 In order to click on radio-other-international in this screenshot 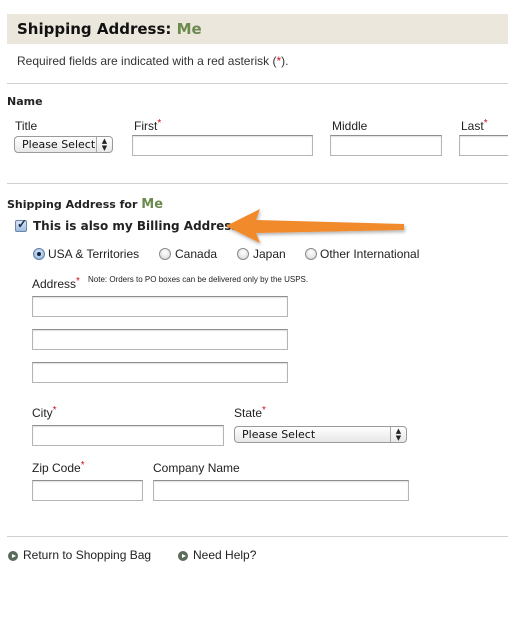, I will do `click(311, 254)`.